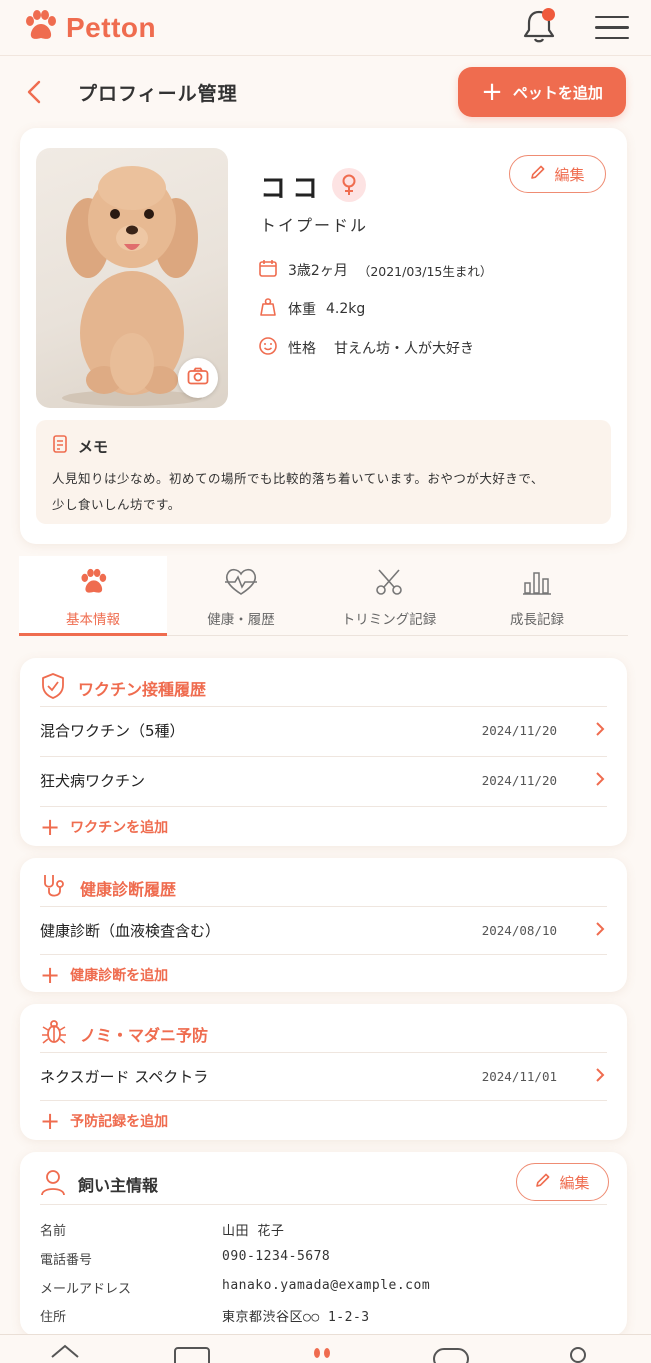 The height and width of the screenshot is (1363, 651). What do you see at coordinates (325, 1348) in the screenshot?
I see `bottom-navigation` at bounding box center [325, 1348].